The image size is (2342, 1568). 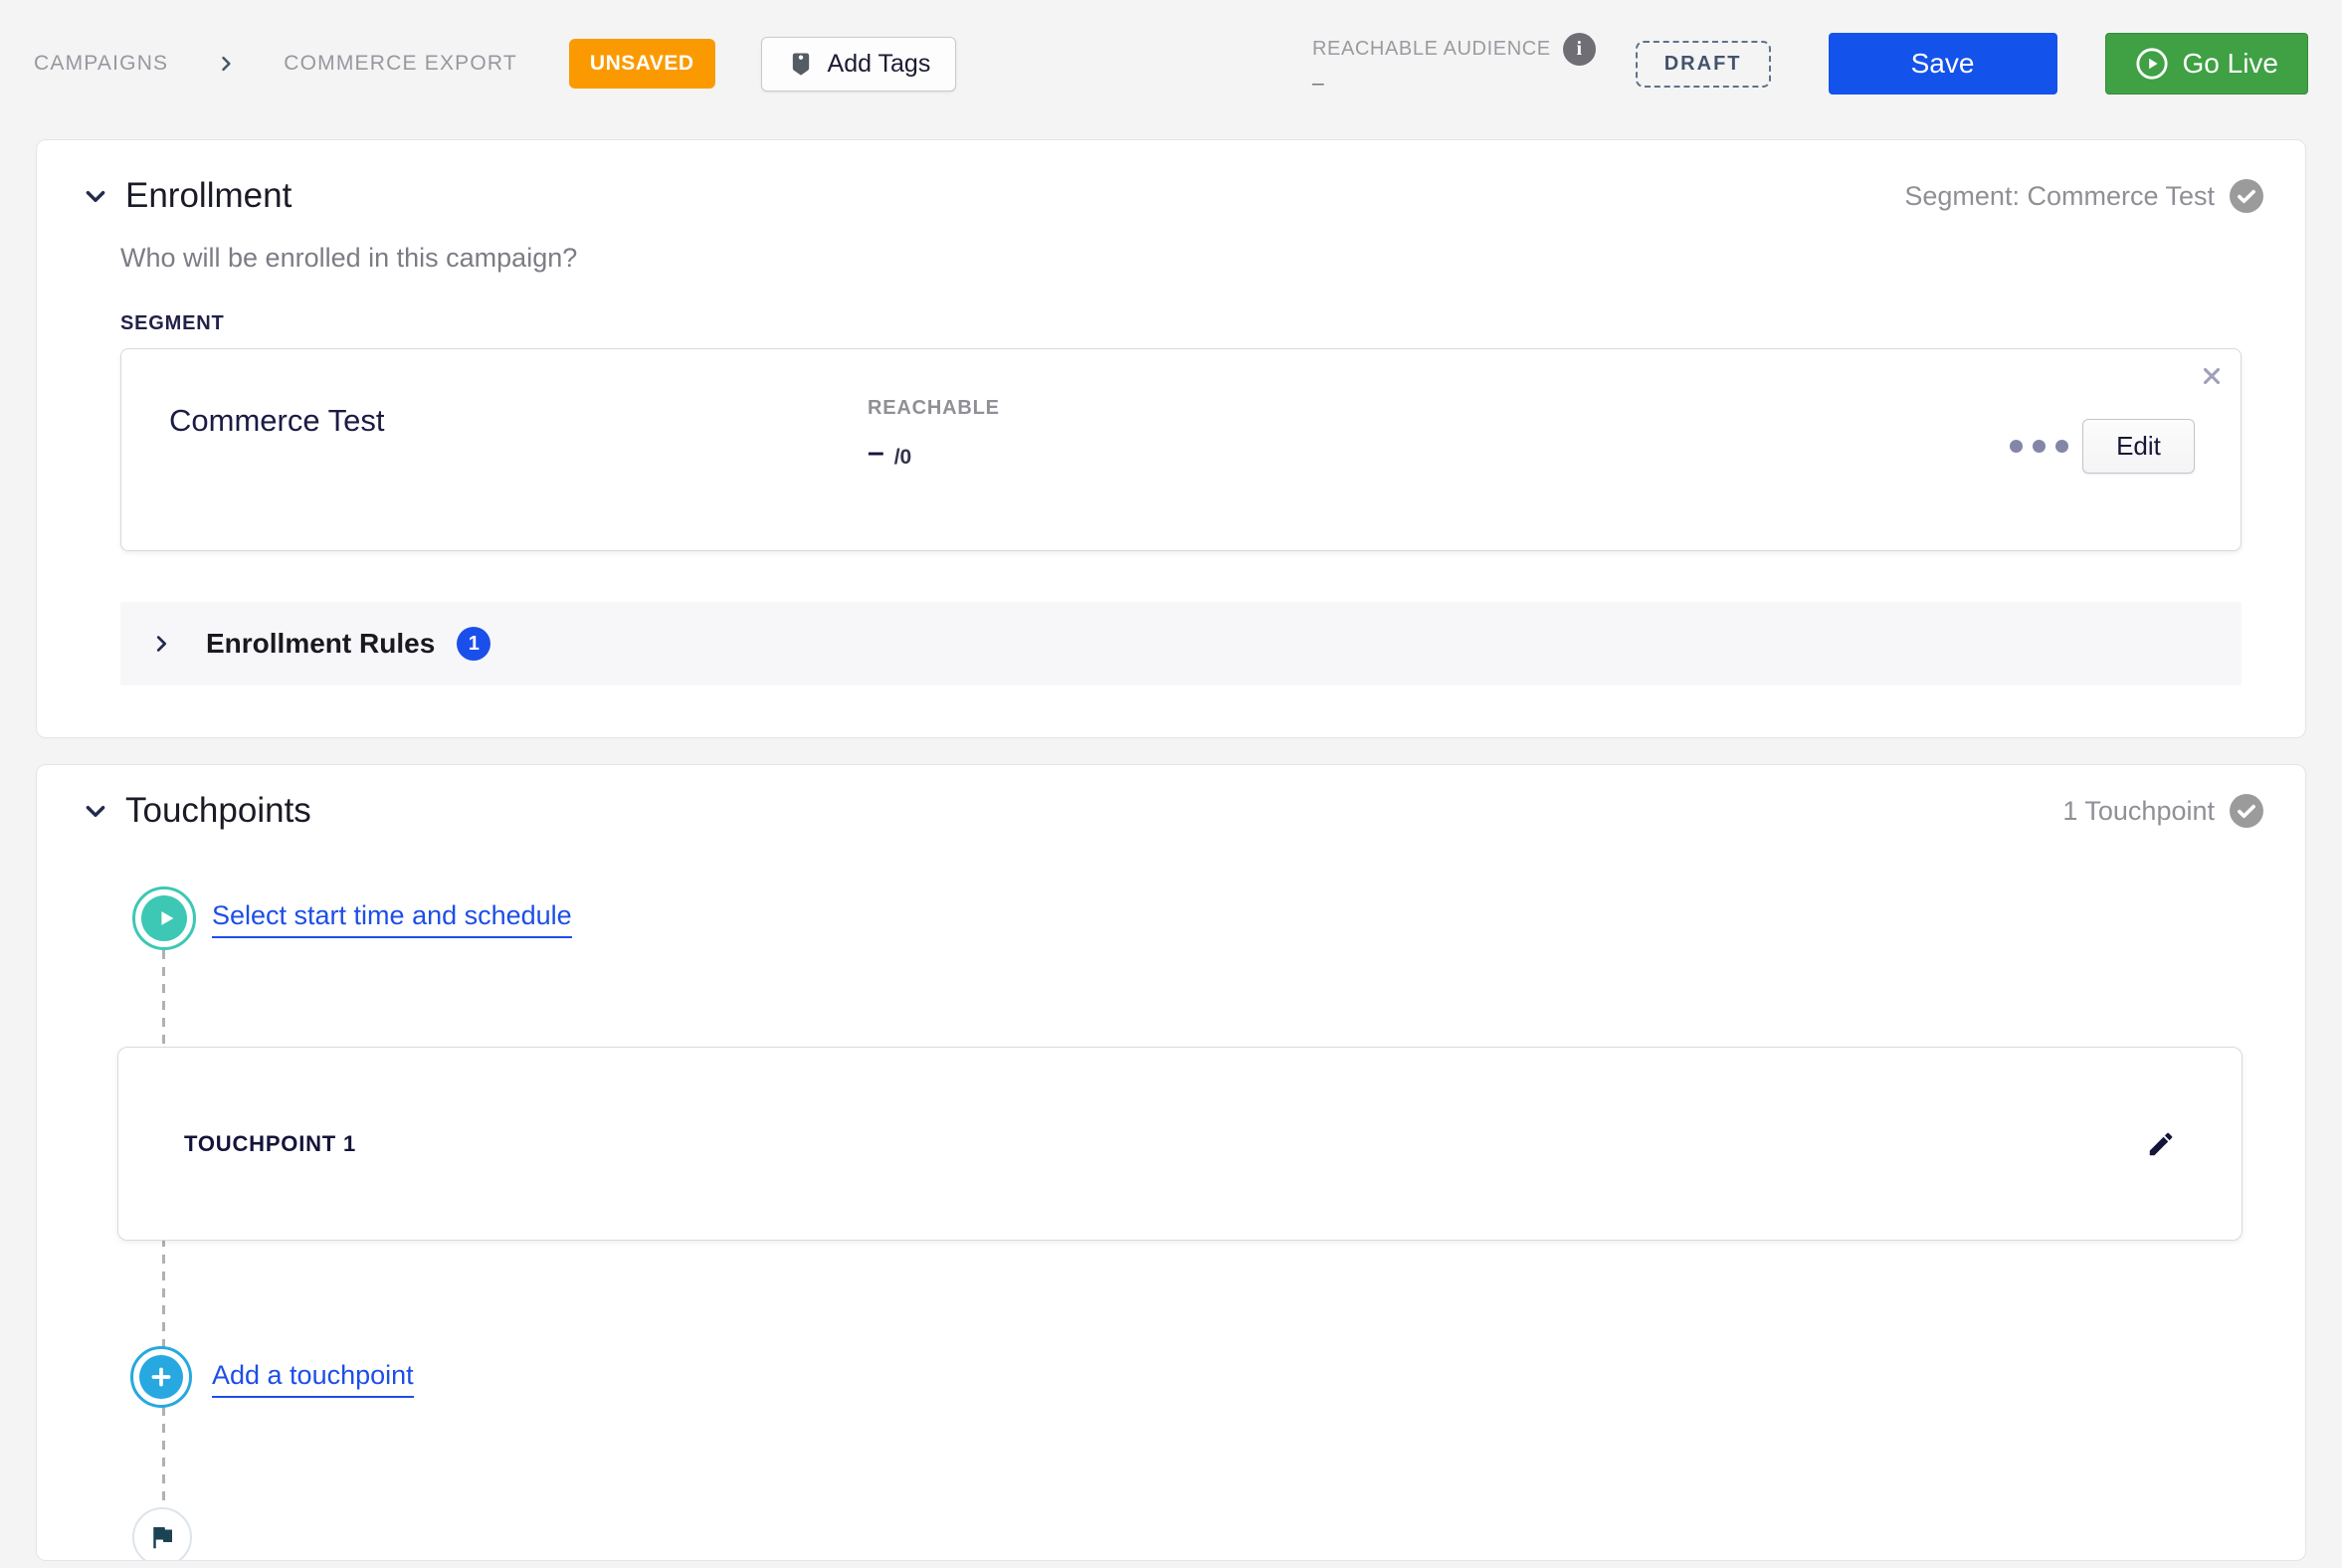 What do you see at coordinates (349, 258) in the screenshot?
I see `enrollment-question: Who will be enrolled in this campaign?` at bounding box center [349, 258].